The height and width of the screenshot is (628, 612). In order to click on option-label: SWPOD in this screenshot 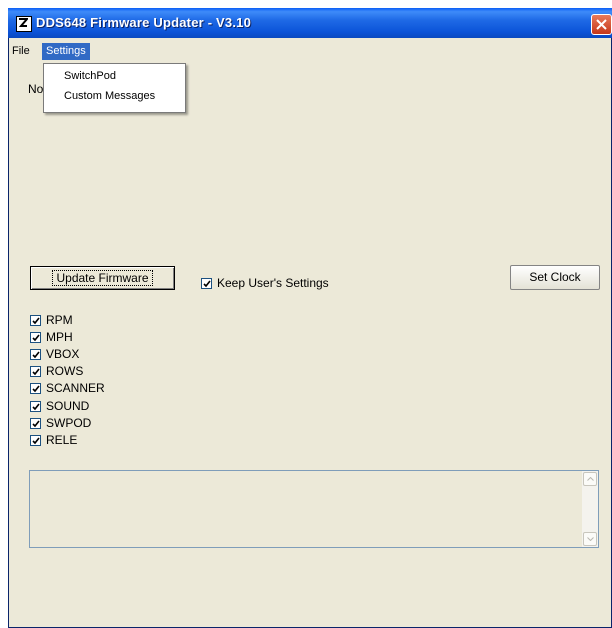, I will do `click(69, 423)`.